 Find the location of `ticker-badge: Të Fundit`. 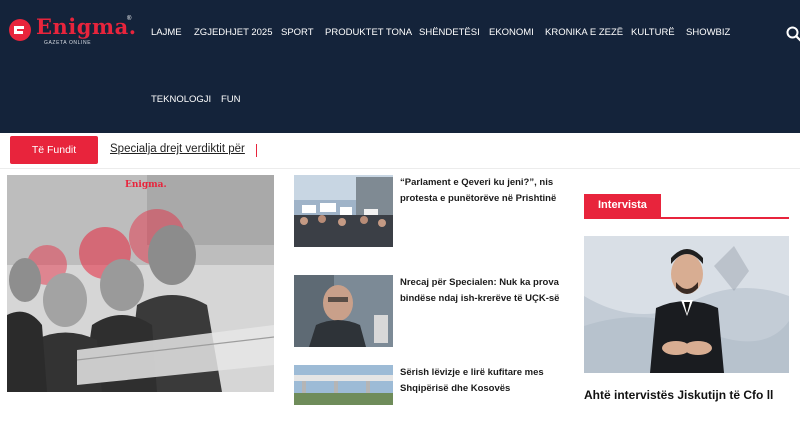

ticker-badge: Të Fundit is located at coordinates (54, 150).